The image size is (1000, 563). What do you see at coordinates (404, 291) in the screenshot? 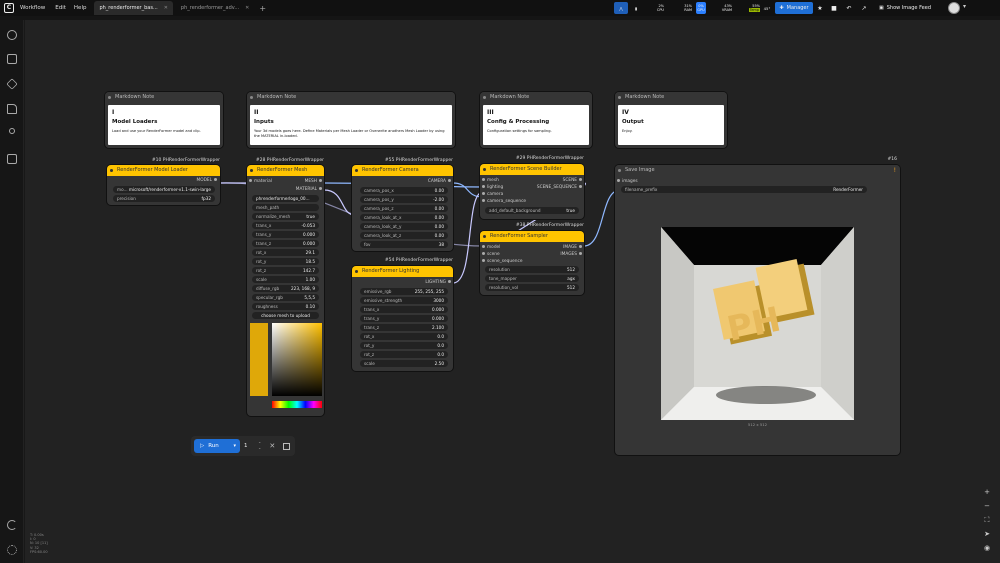
I see `emissive-rgb-field: emissive_rgb 255, 255, 255` at bounding box center [404, 291].